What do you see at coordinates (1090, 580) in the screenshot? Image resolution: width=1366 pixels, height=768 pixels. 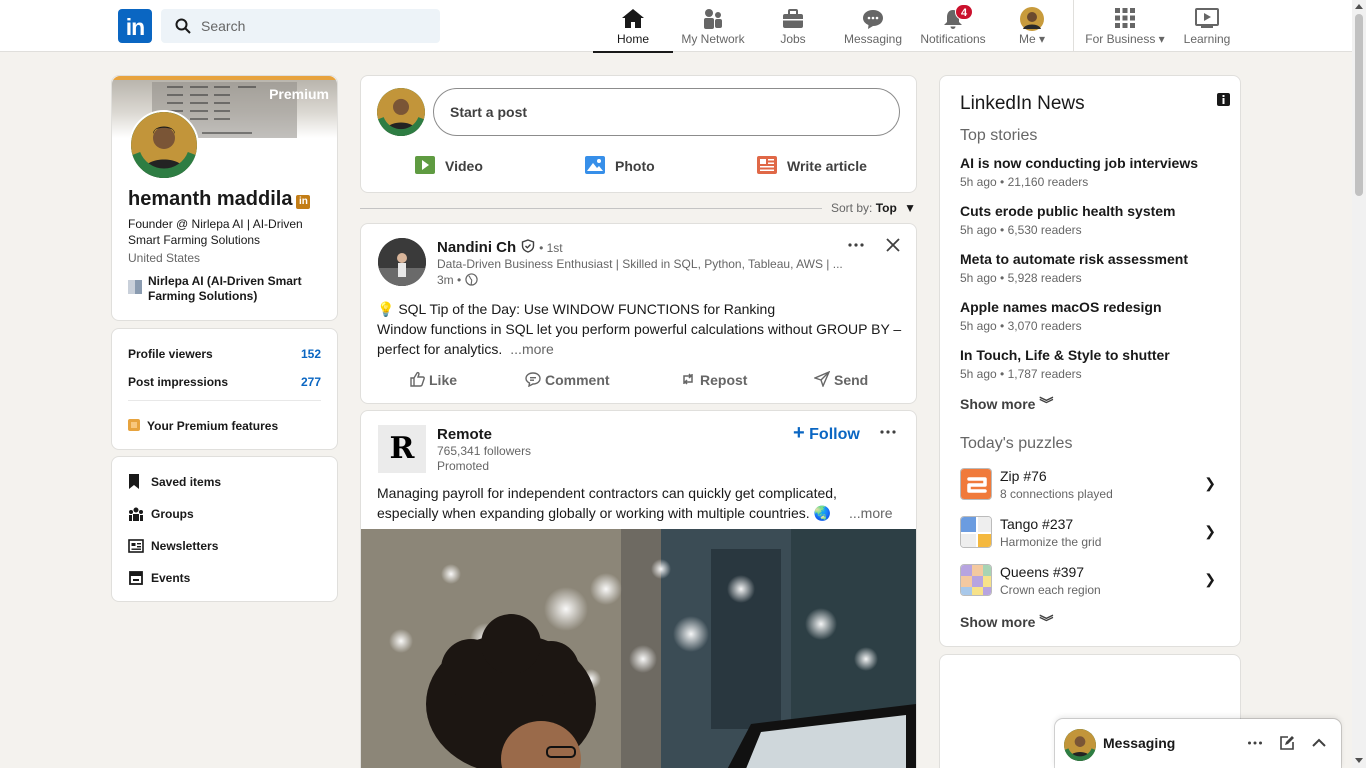 I see `puzzle-queens: Queens #397 Crown each region ❯` at bounding box center [1090, 580].